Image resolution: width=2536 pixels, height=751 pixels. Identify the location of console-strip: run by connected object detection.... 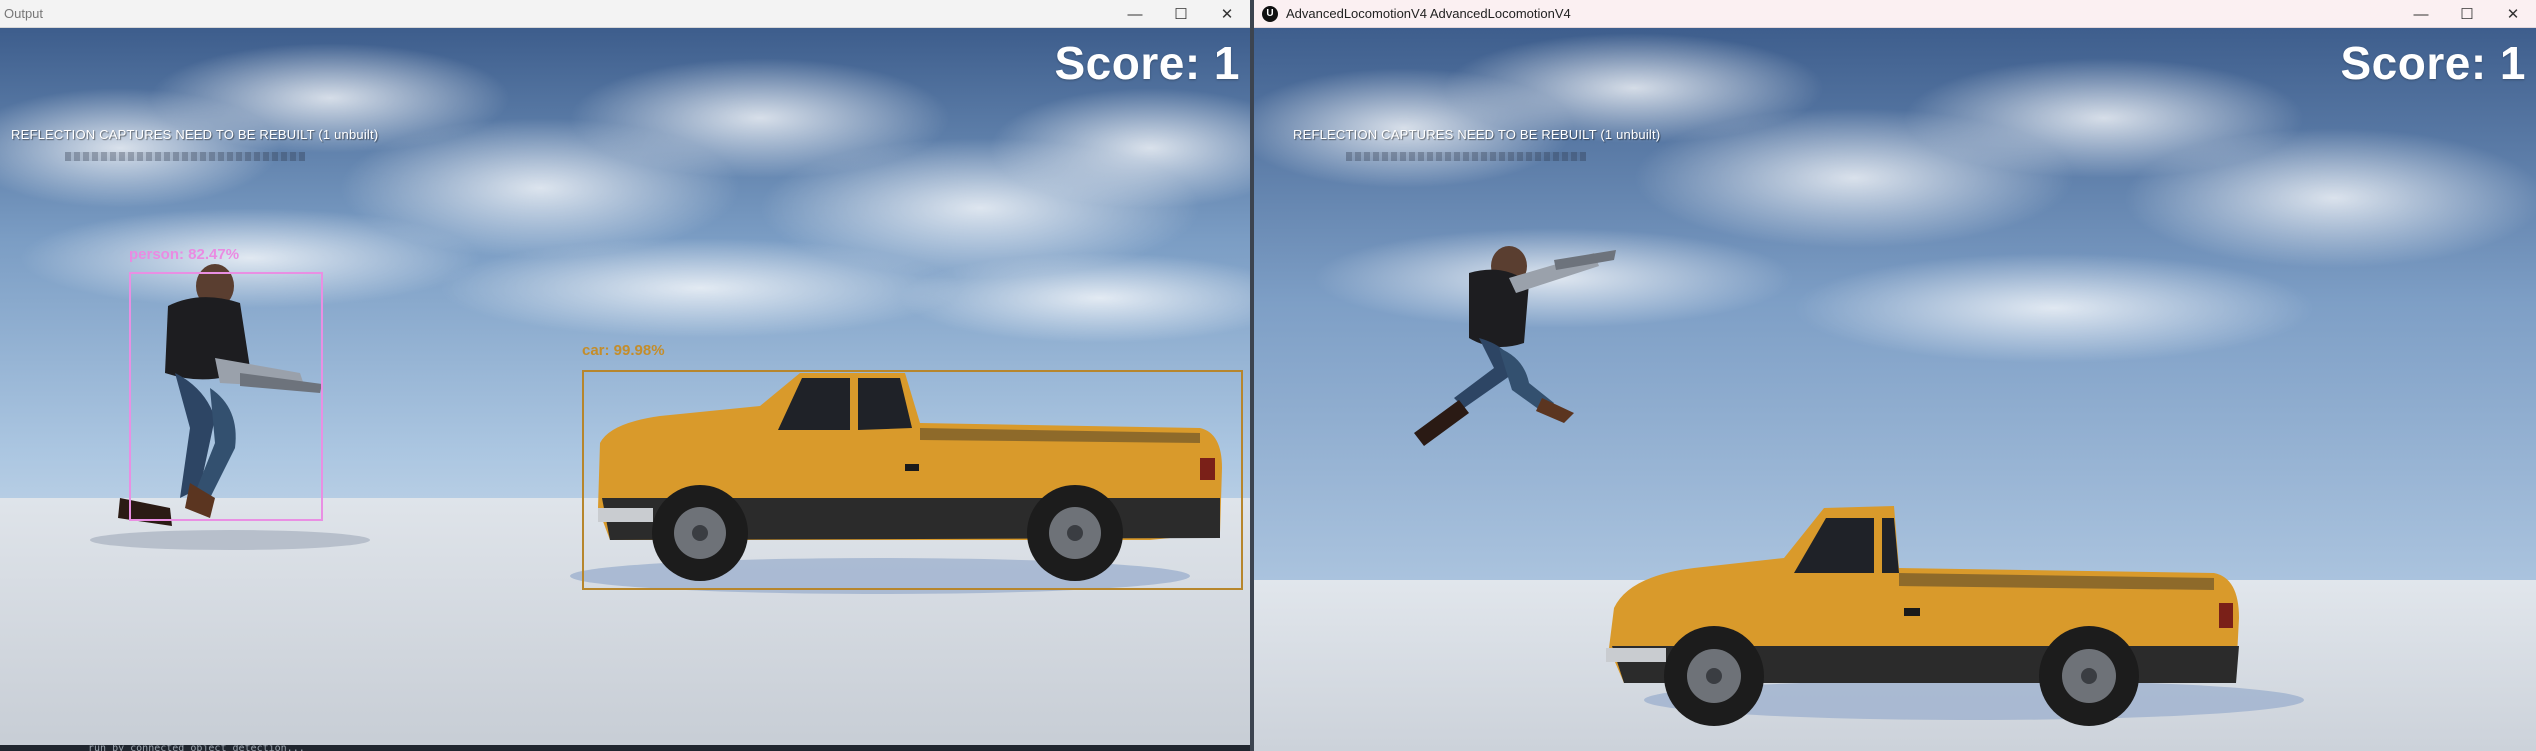
(625, 748).